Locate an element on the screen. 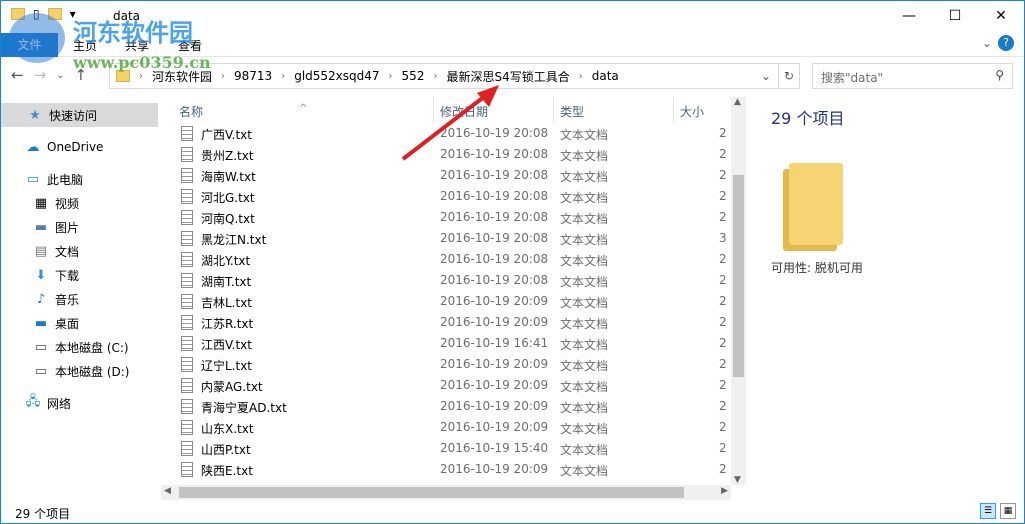 The width and height of the screenshot is (1025, 524). file-row: 陕西E.txt 2016-10-19 20:09 文本文档 2 is located at coordinates (446, 469).